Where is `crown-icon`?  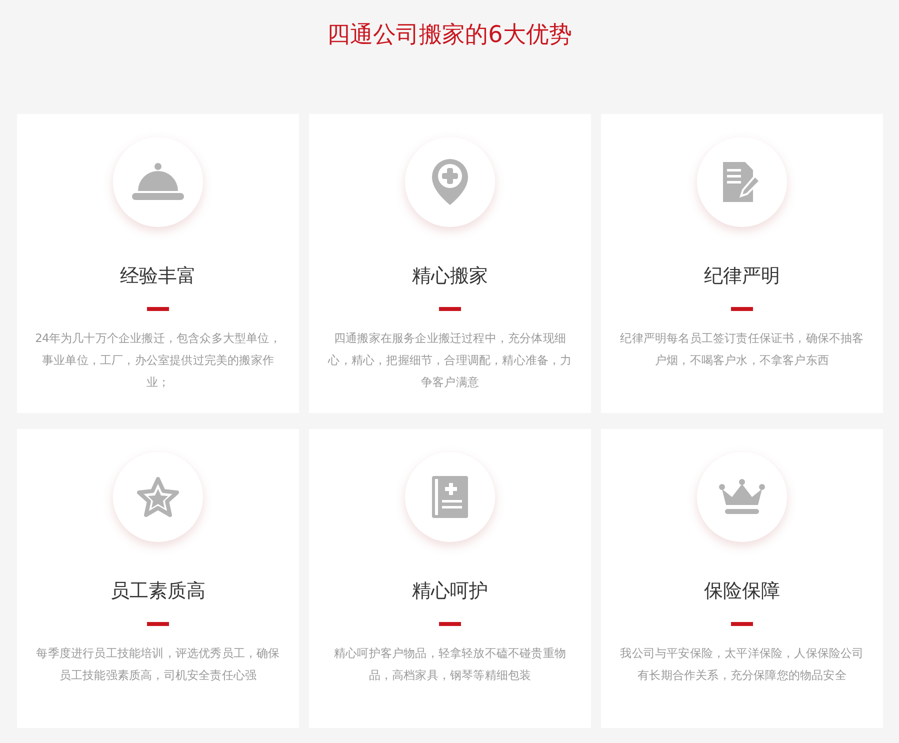
crown-icon is located at coordinates (742, 497).